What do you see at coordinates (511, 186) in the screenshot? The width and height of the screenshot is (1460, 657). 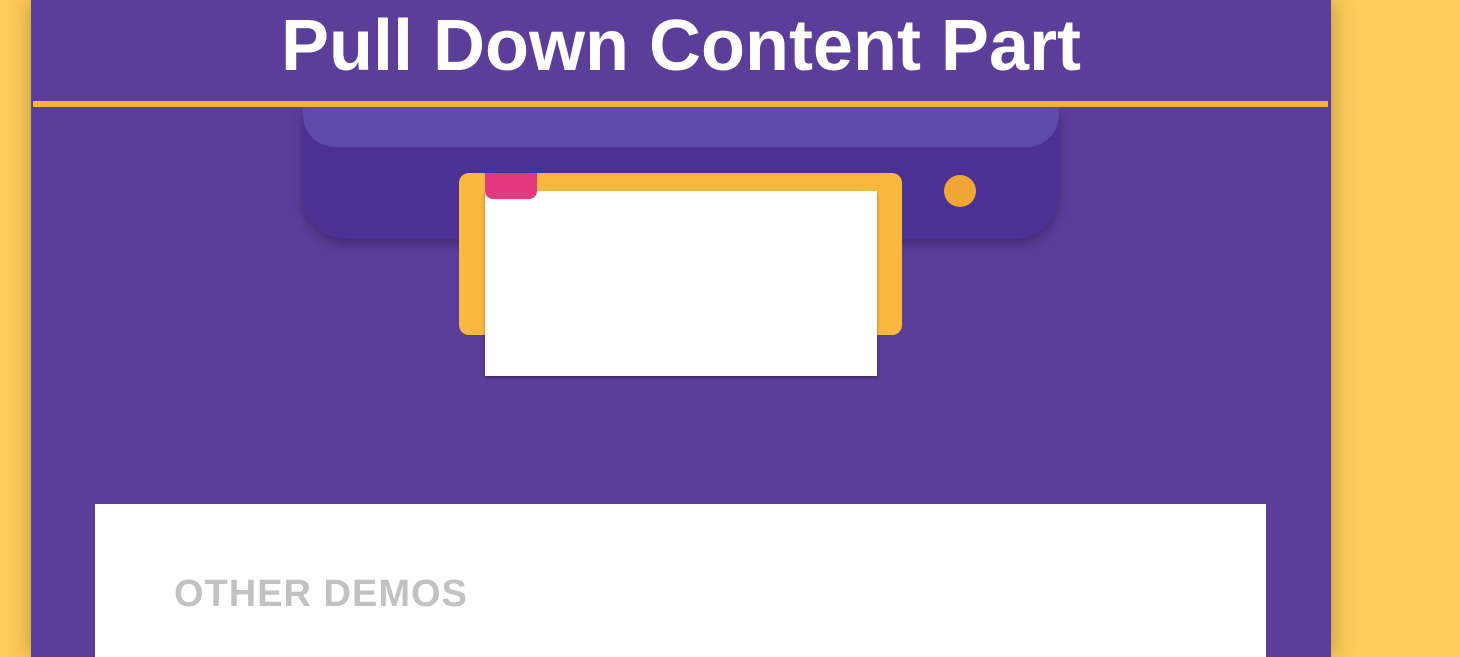 I see `paper-tab-icon` at bounding box center [511, 186].